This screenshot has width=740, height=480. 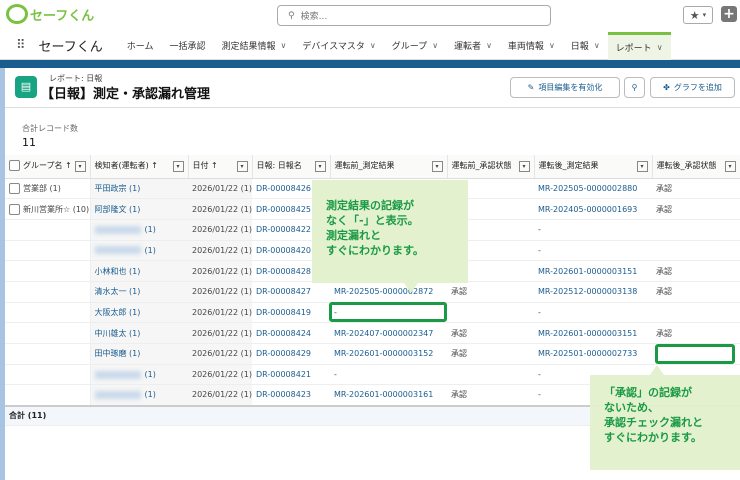 What do you see at coordinates (657, 370) in the screenshot?
I see `callout-pointer` at bounding box center [657, 370].